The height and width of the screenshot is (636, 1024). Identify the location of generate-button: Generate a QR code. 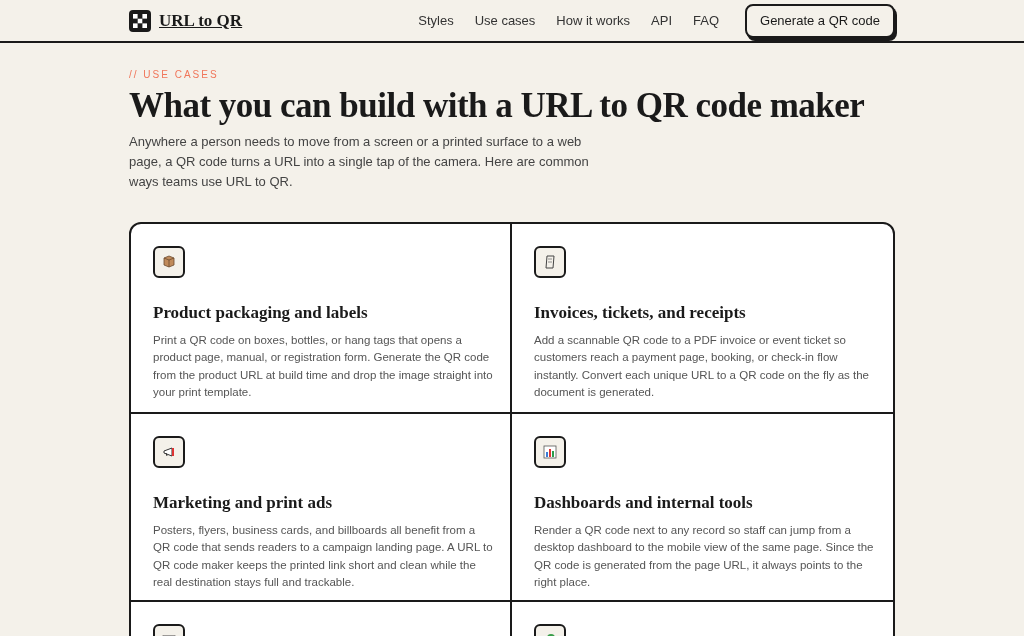
(820, 20).